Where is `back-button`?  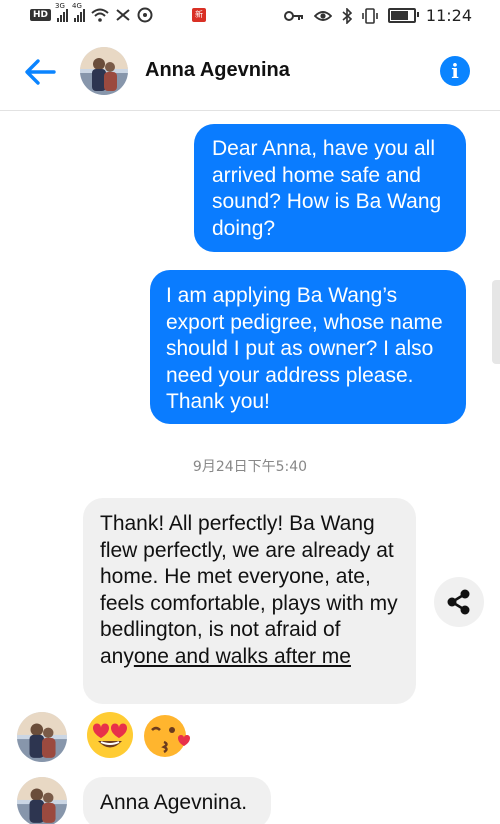
back-button is located at coordinates (40, 72).